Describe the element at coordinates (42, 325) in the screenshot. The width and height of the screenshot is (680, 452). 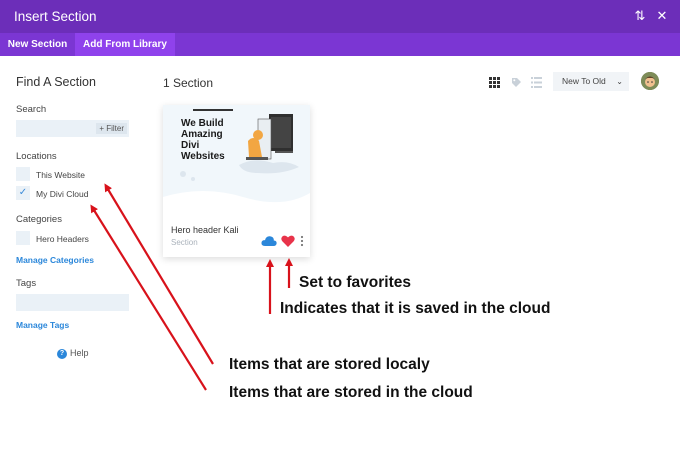
I see `manage-tags-link: Manage Tags` at that location.